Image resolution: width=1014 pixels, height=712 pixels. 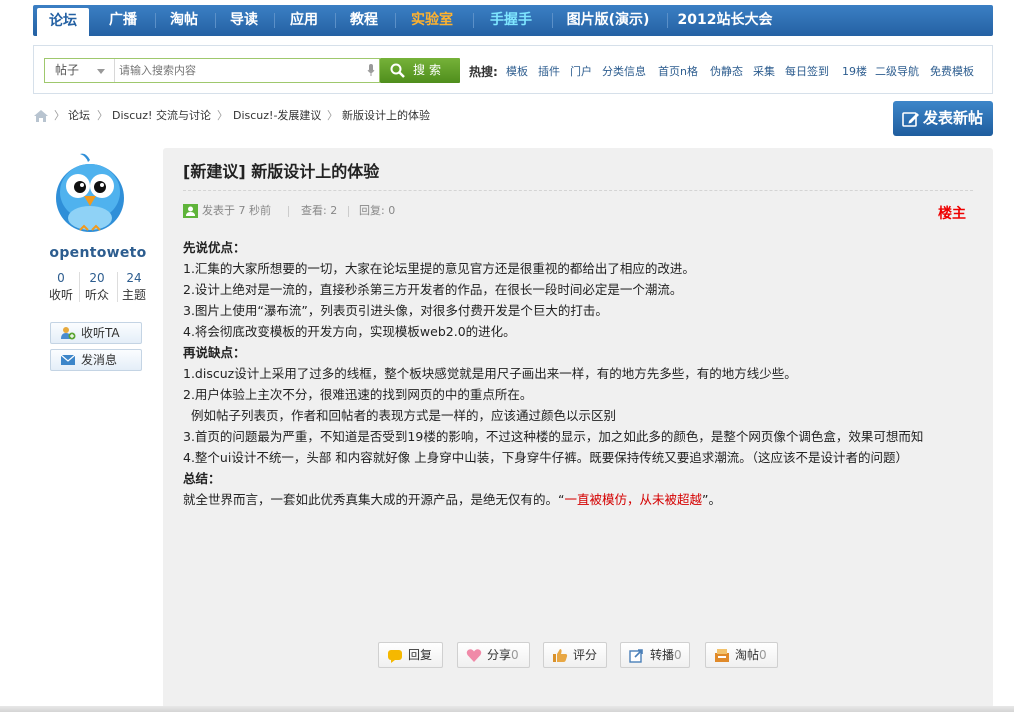 I want to click on hot-search-label: 热搜:, so click(x=483, y=72).